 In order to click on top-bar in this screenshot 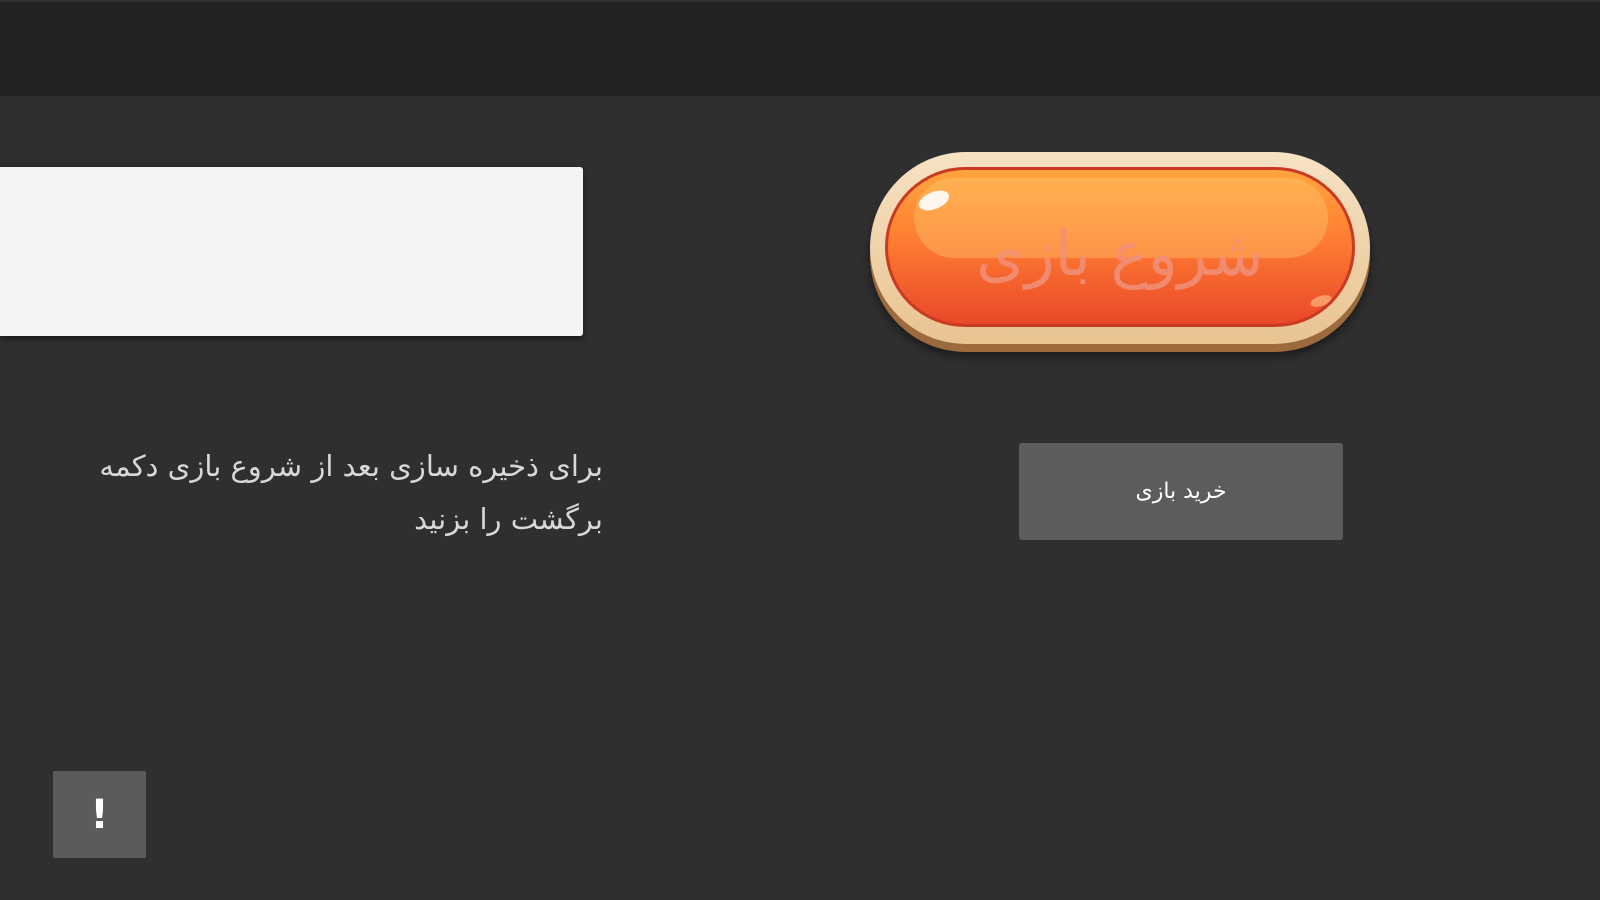, I will do `click(800, 49)`.